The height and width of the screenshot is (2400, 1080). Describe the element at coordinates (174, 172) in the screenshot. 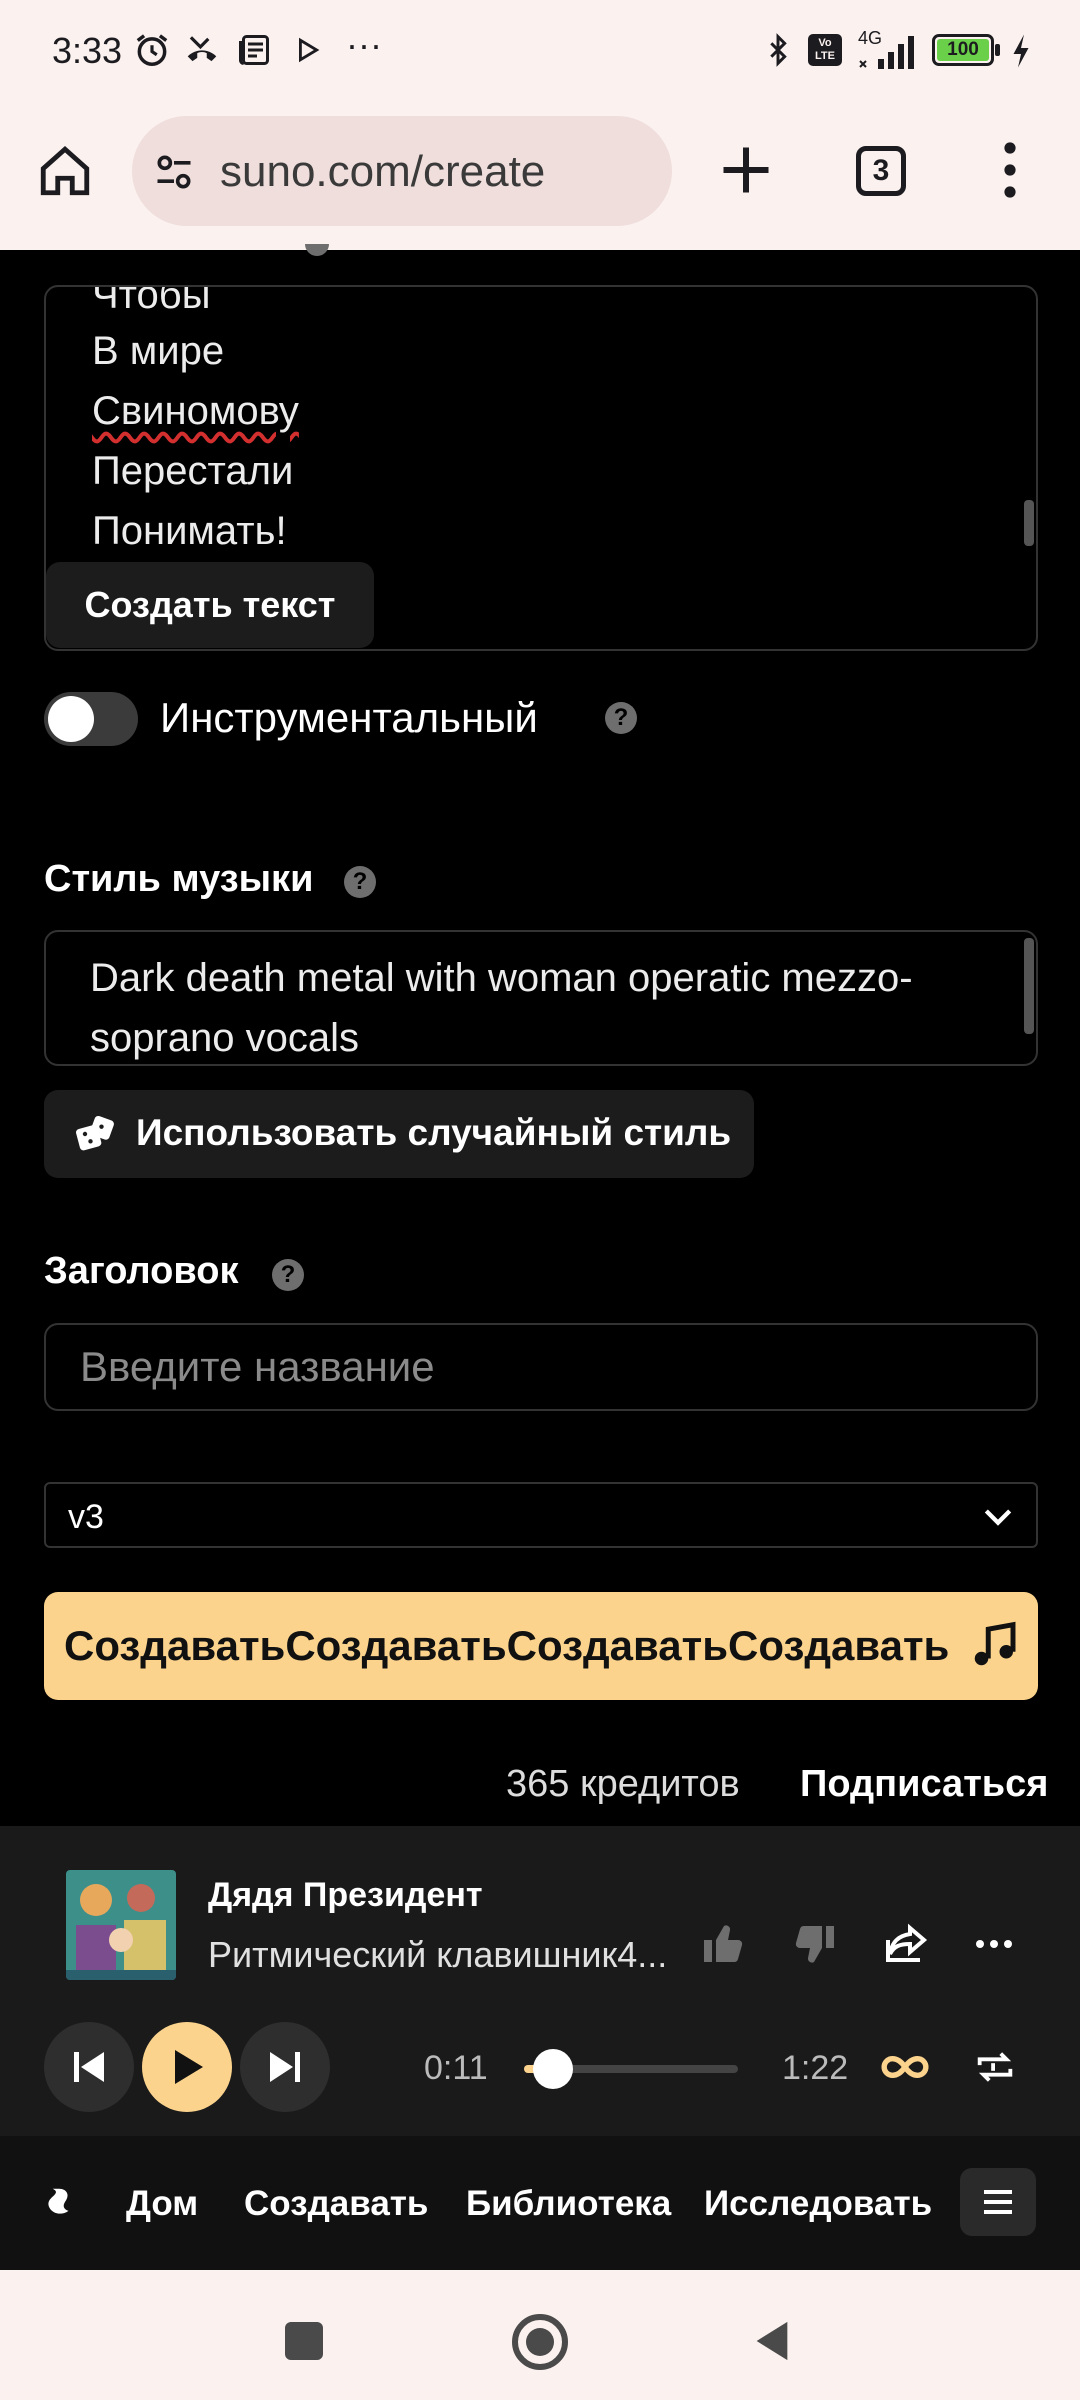

I see `site-settings-icon` at that location.